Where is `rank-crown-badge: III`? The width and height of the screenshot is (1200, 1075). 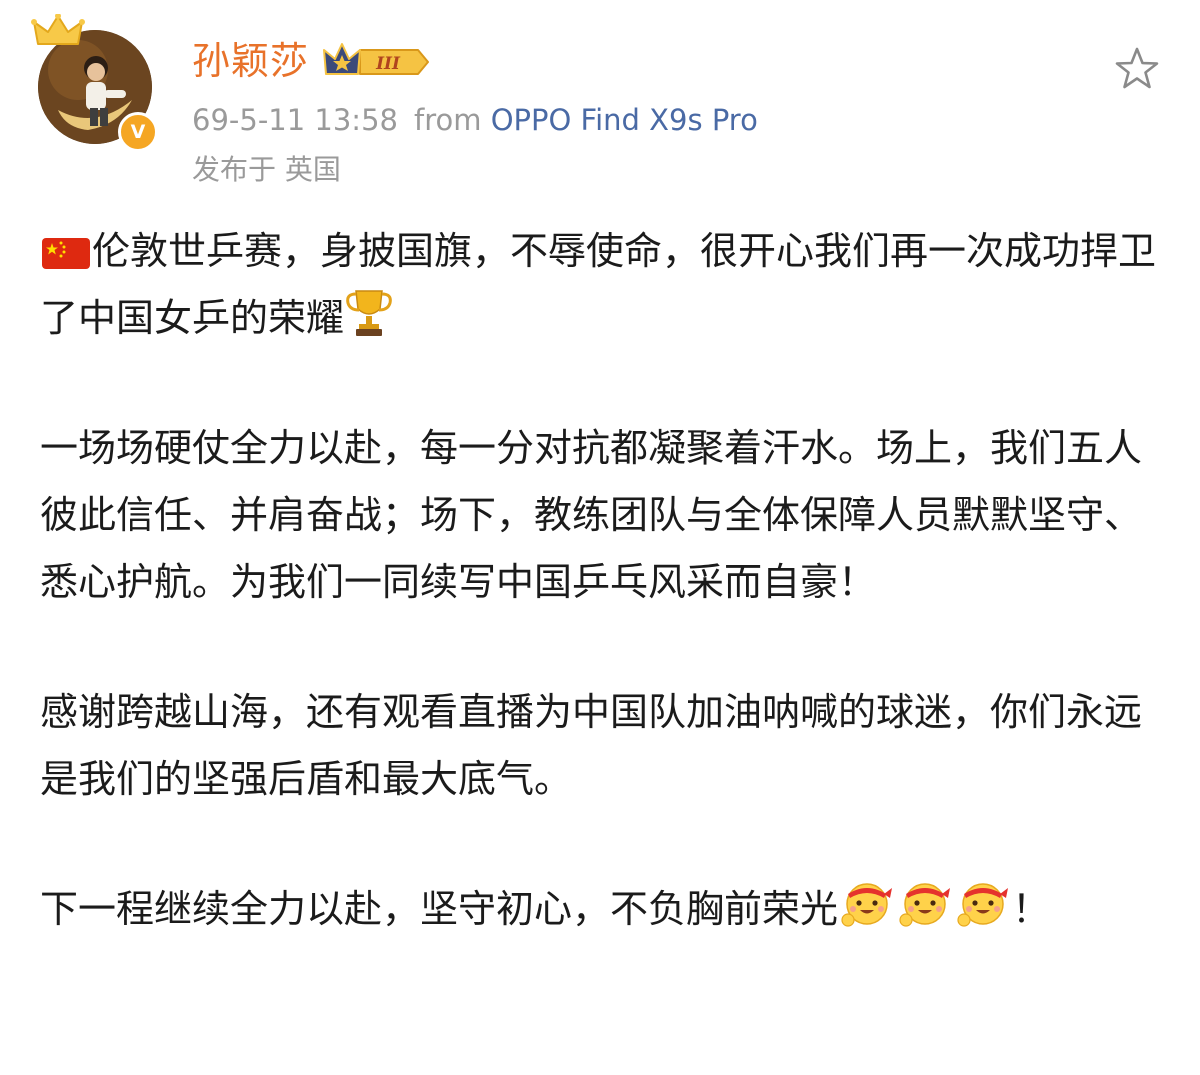
rank-crown-badge: III is located at coordinates (377, 62).